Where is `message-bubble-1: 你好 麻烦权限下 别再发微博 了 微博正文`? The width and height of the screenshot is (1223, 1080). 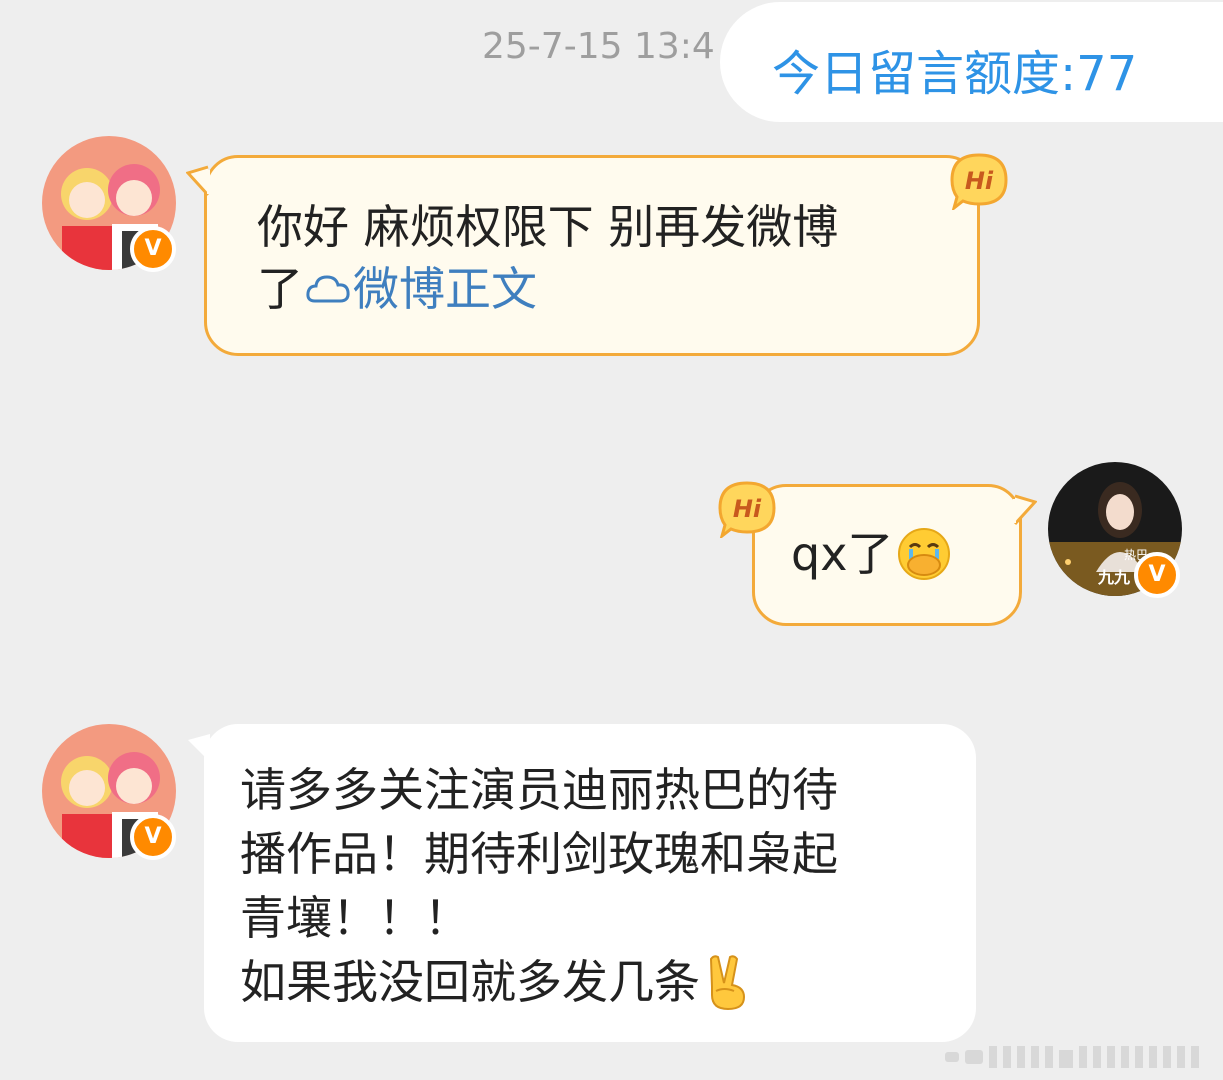 message-bubble-1: 你好 麻烦权限下 别再发微博 了 微博正文 is located at coordinates (592, 255).